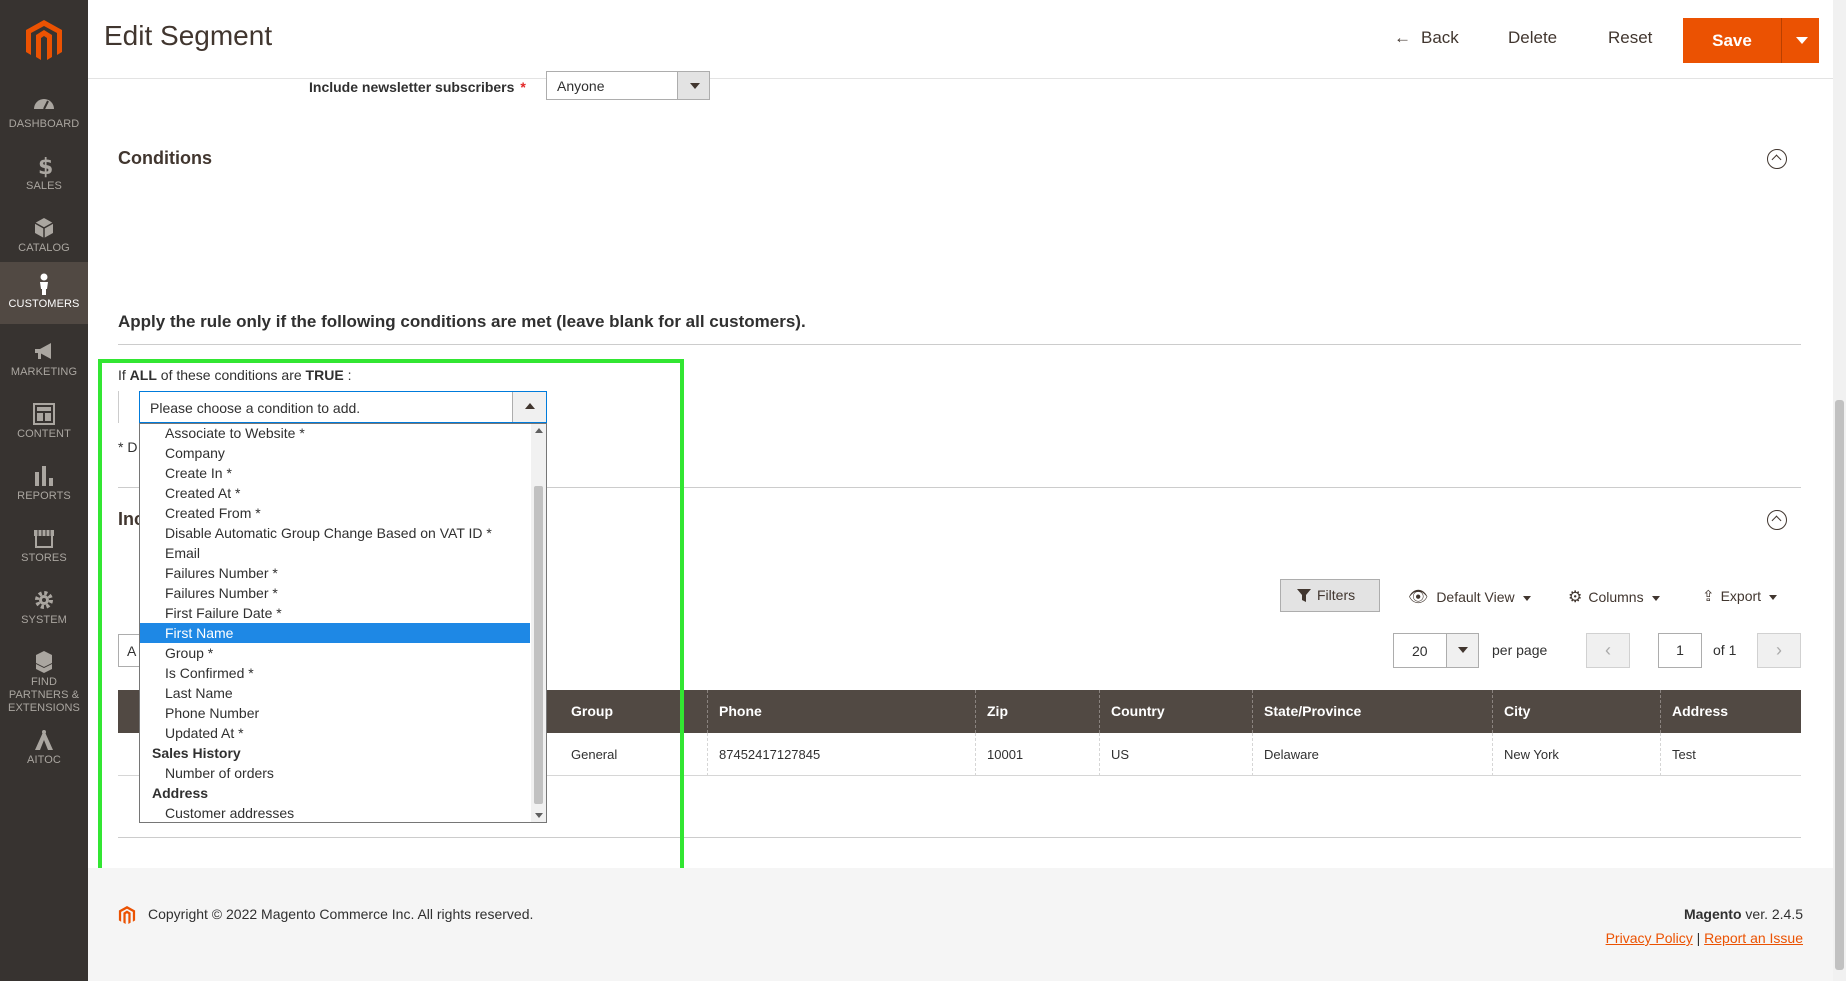 The image size is (1846, 981). I want to click on condition-option: Customer addresses, so click(335, 812).